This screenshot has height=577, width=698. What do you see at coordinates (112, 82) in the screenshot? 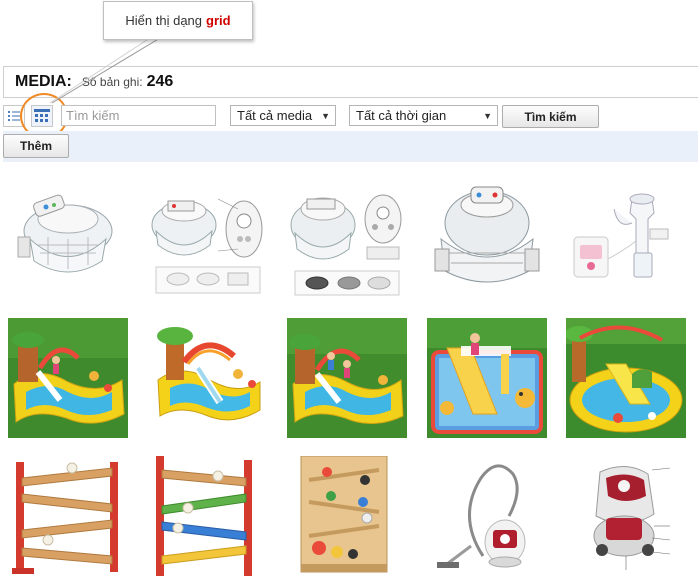
I see `record-count-label: Số bản ghi:` at bounding box center [112, 82].